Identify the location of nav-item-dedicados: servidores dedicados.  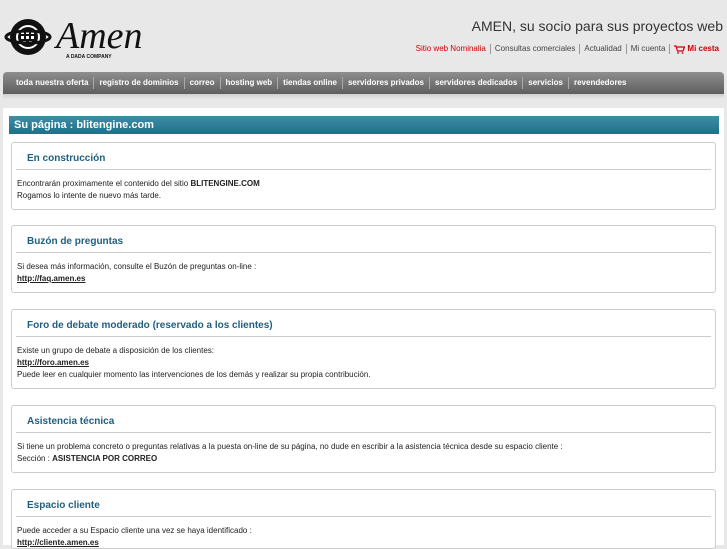
(475, 83).